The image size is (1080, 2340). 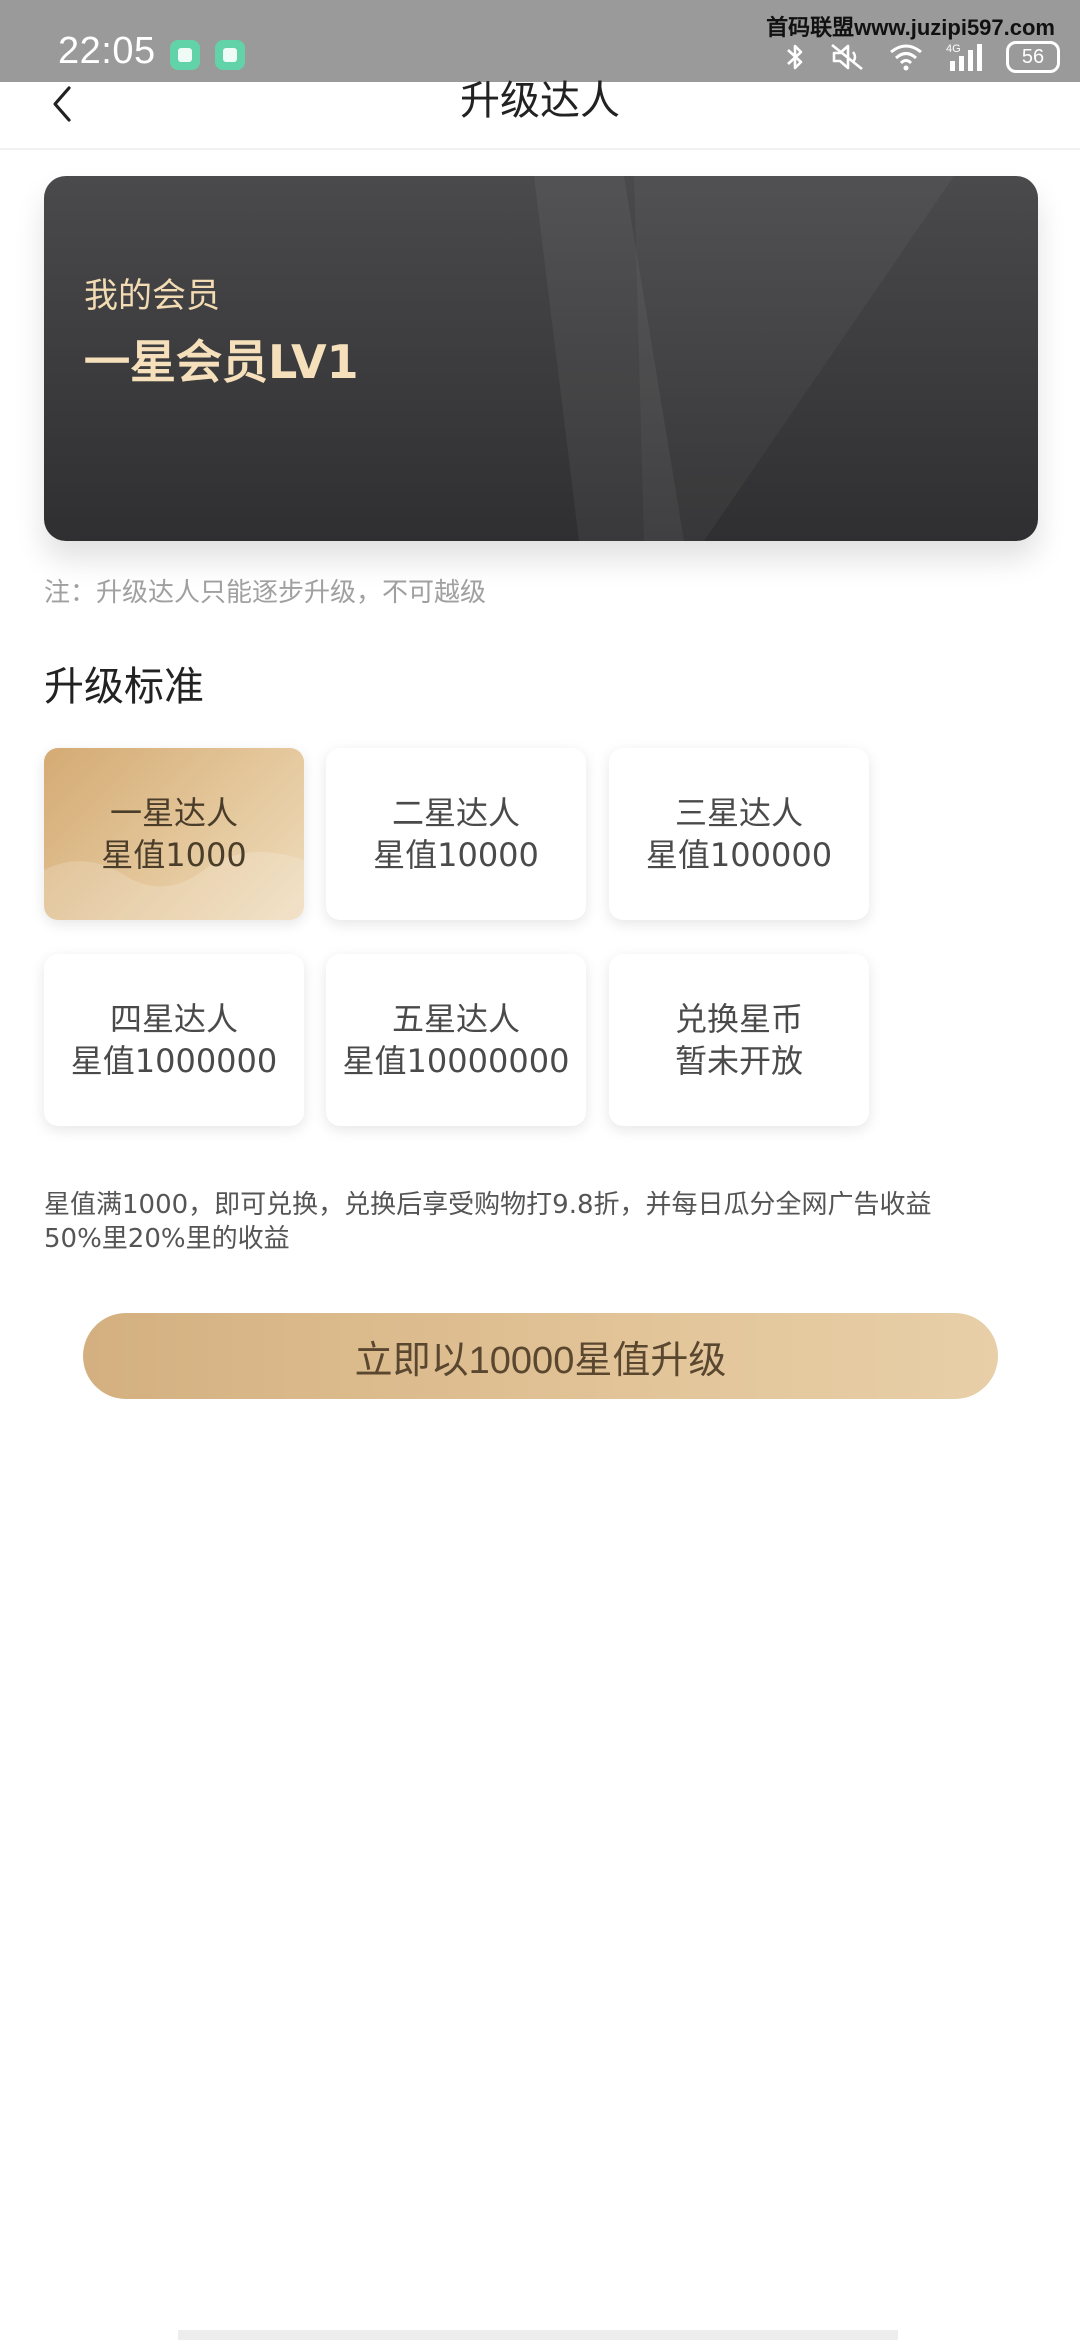 What do you see at coordinates (738, 1061) in the screenshot?
I see `level-value: 暂未开放` at bounding box center [738, 1061].